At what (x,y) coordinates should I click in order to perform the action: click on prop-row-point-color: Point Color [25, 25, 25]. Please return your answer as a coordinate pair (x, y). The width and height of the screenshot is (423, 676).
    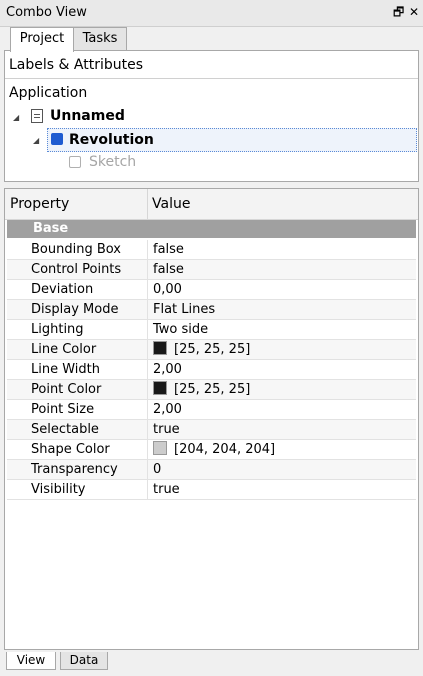
    Looking at the image, I should click on (211, 390).